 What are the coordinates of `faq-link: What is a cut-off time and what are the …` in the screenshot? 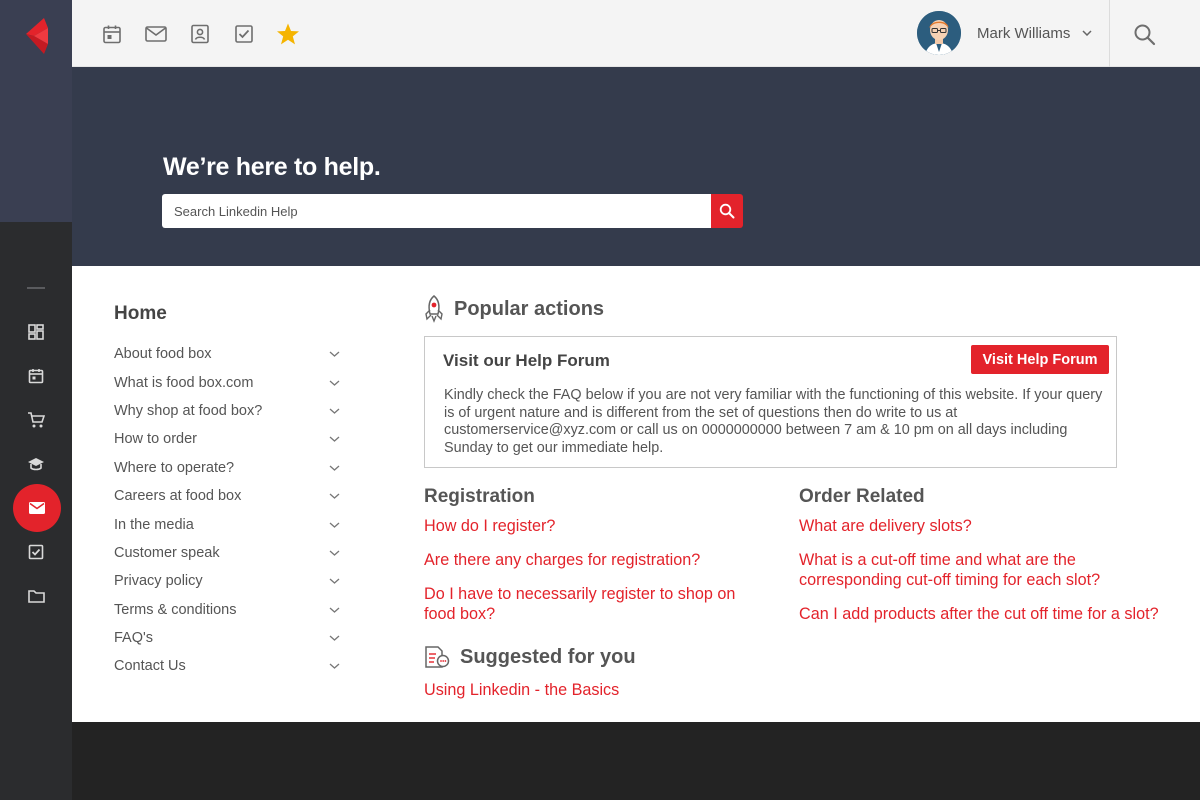 It's located at (979, 570).